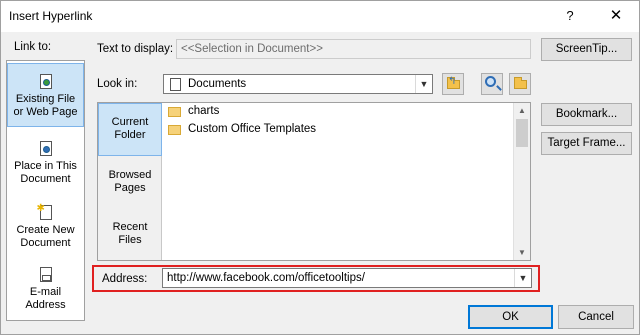  I want to click on help-button: ?, so click(570, 16).